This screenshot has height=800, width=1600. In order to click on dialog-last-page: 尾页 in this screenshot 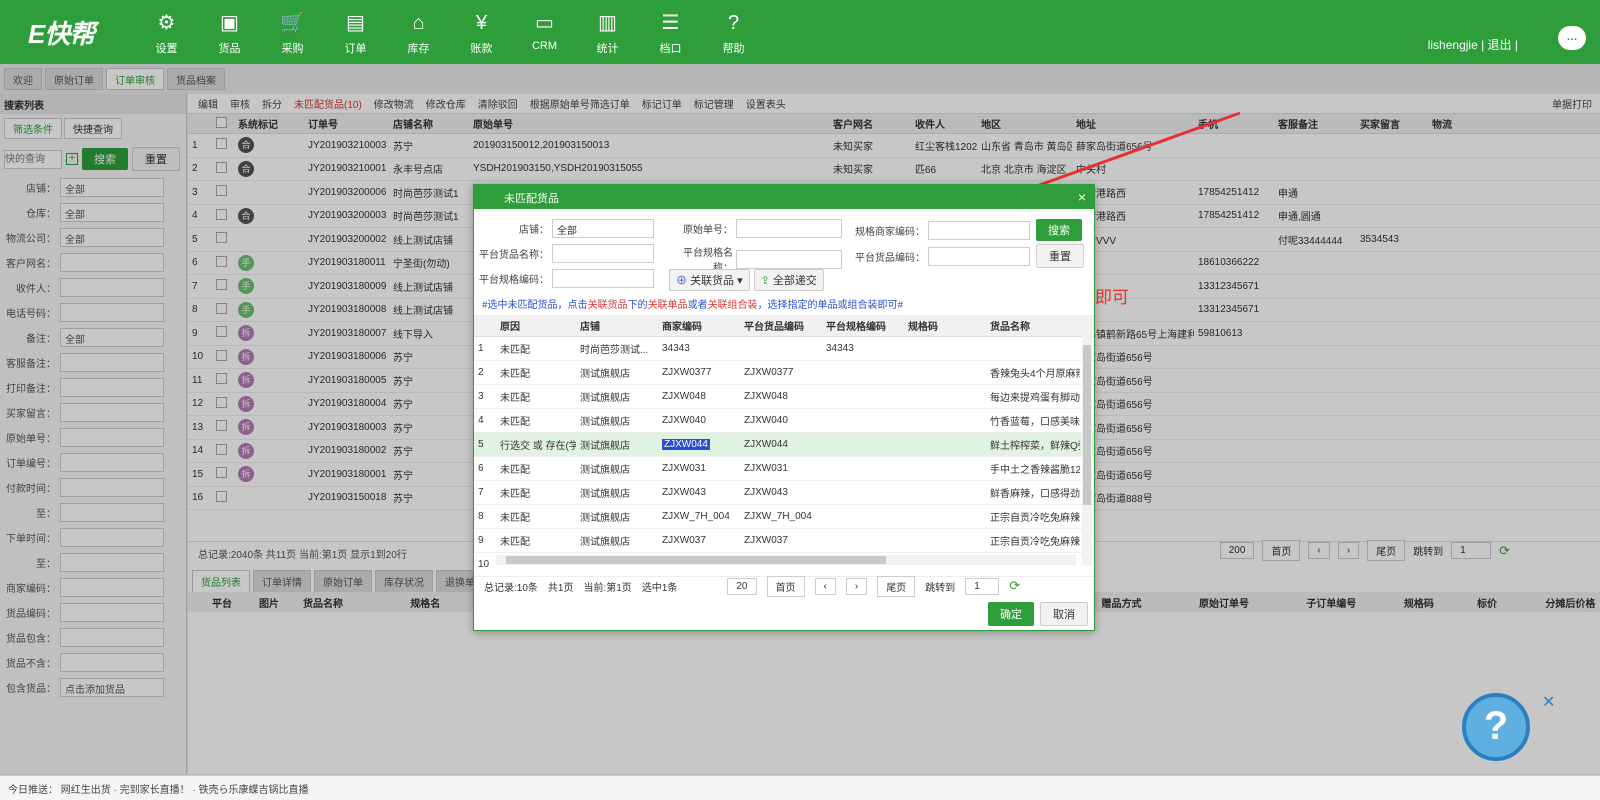, I will do `click(896, 586)`.